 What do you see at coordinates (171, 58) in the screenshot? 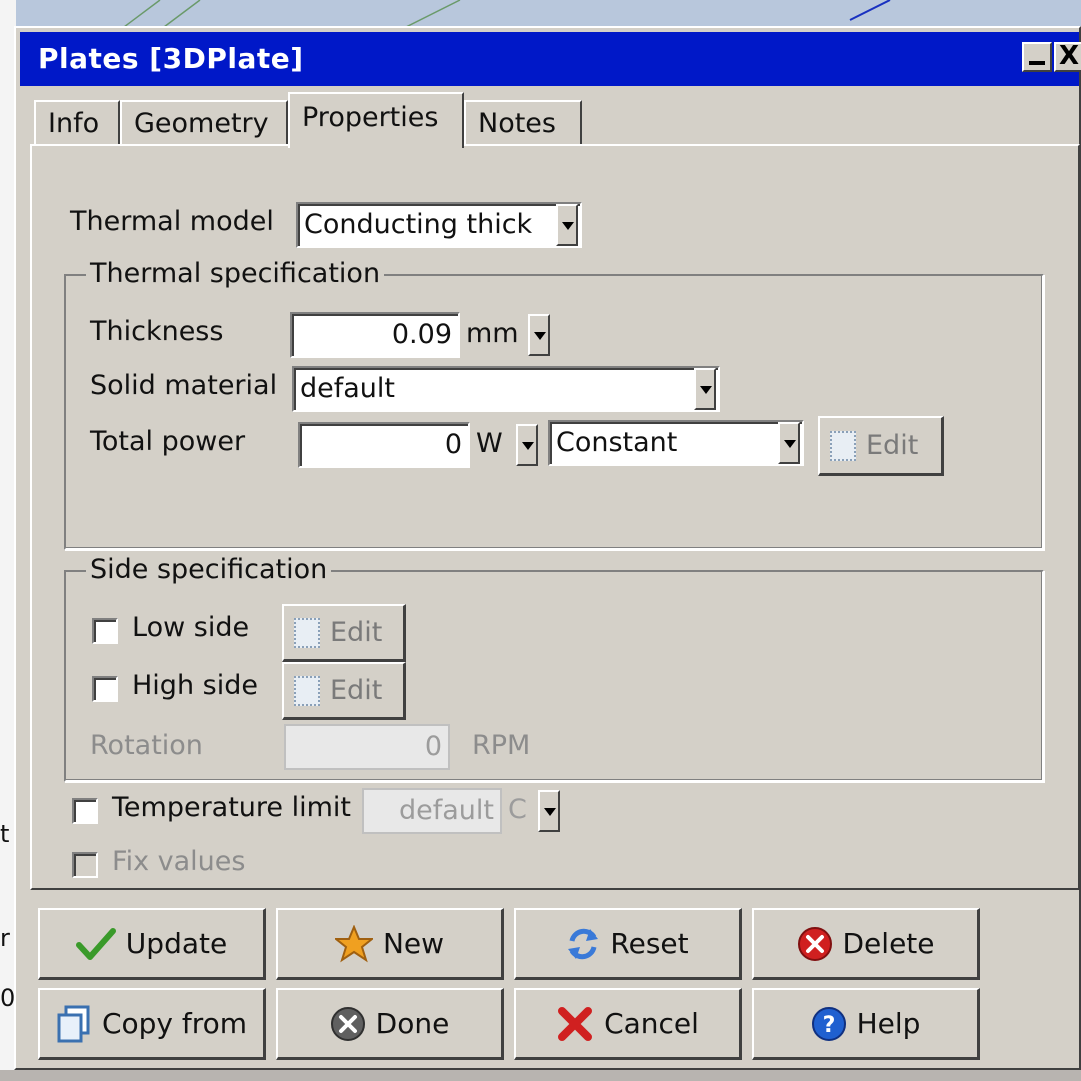
I see `window-title: Plates [3DPlate]` at bounding box center [171, 58].